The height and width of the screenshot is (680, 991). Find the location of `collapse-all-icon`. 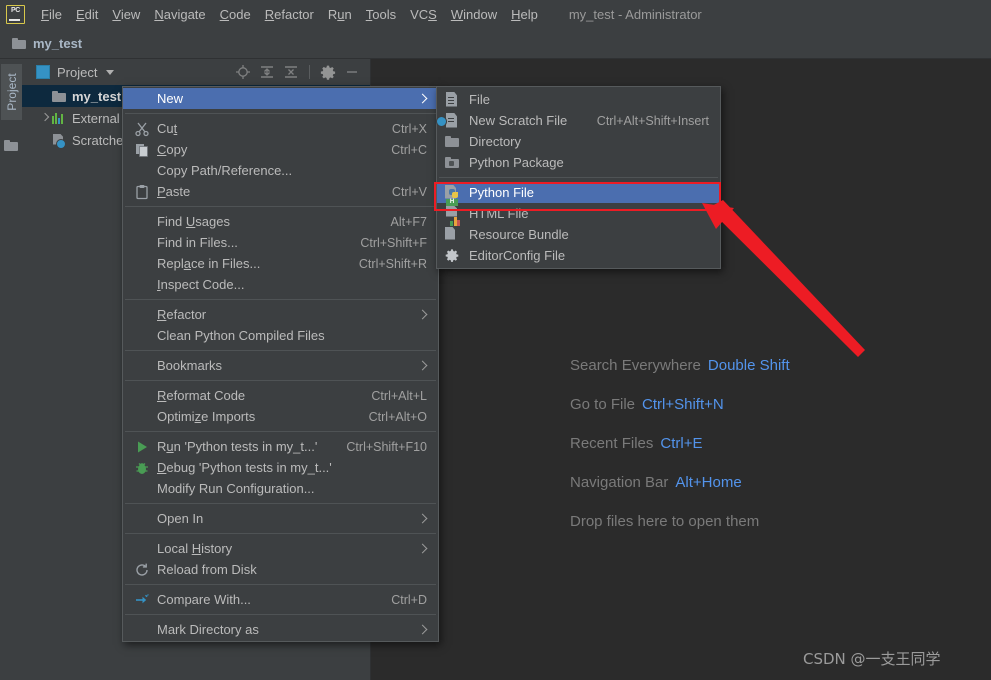

collapse-all-icon is located at coordinates (291, 72).